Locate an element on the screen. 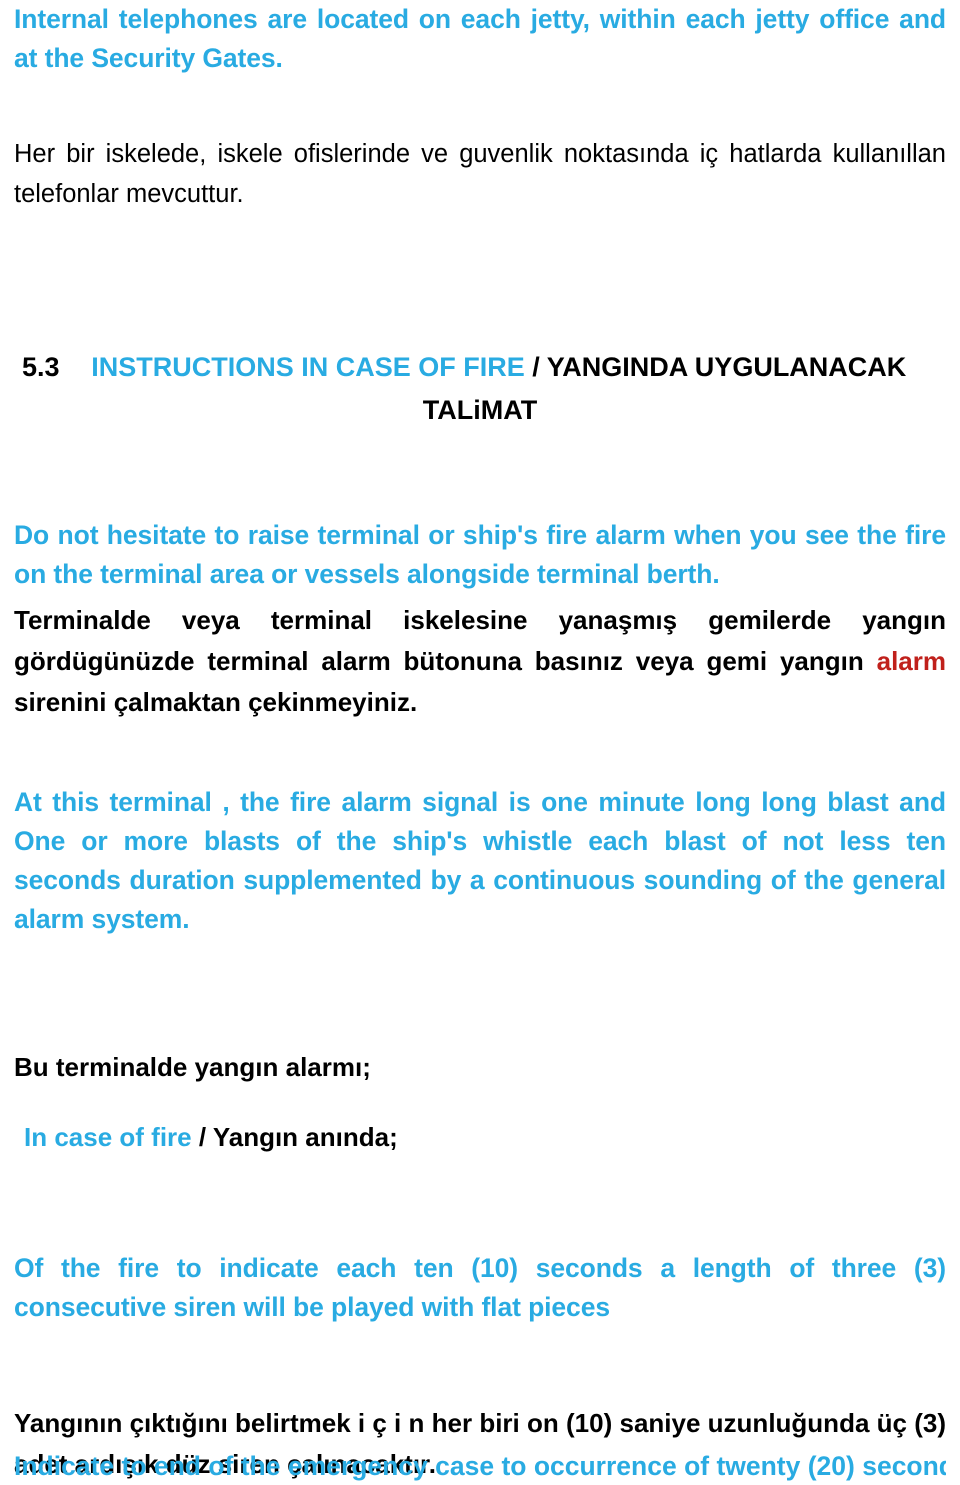 The height and width of the screenshot is (1485, 960). paragraph-alarm-header-turkish: Bu terminalde yangın alarmı; is located at coordinates (192, 1067).